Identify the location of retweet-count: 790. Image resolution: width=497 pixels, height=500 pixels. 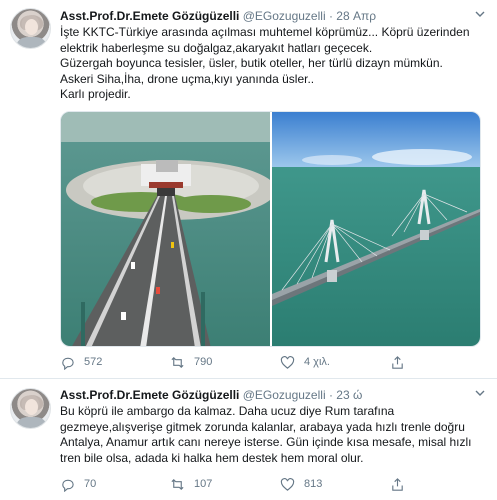
(203, 362).